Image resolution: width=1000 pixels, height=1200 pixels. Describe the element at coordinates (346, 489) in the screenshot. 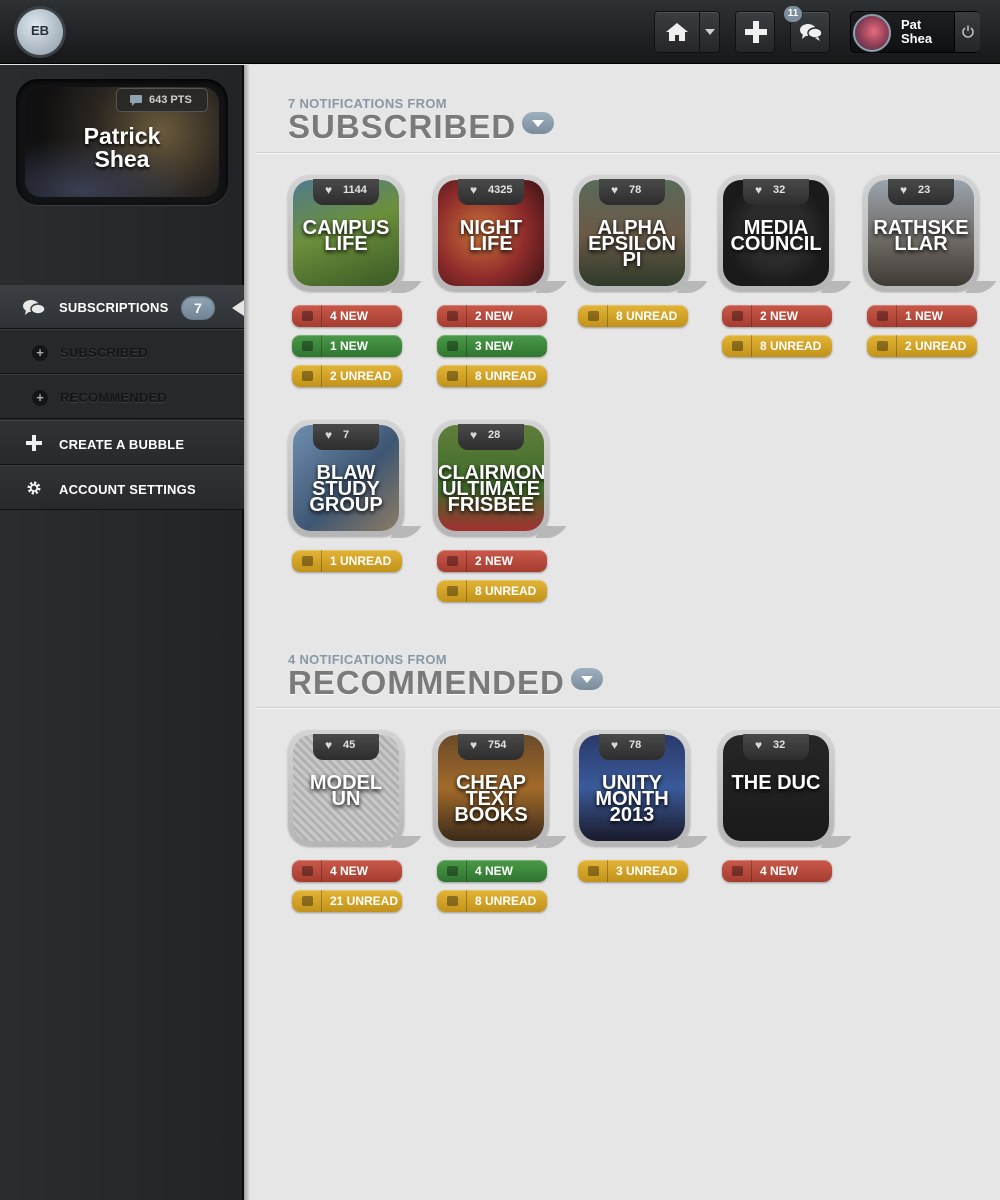

I see `bubble-title: BLAW STUDY GROUP` at that location.